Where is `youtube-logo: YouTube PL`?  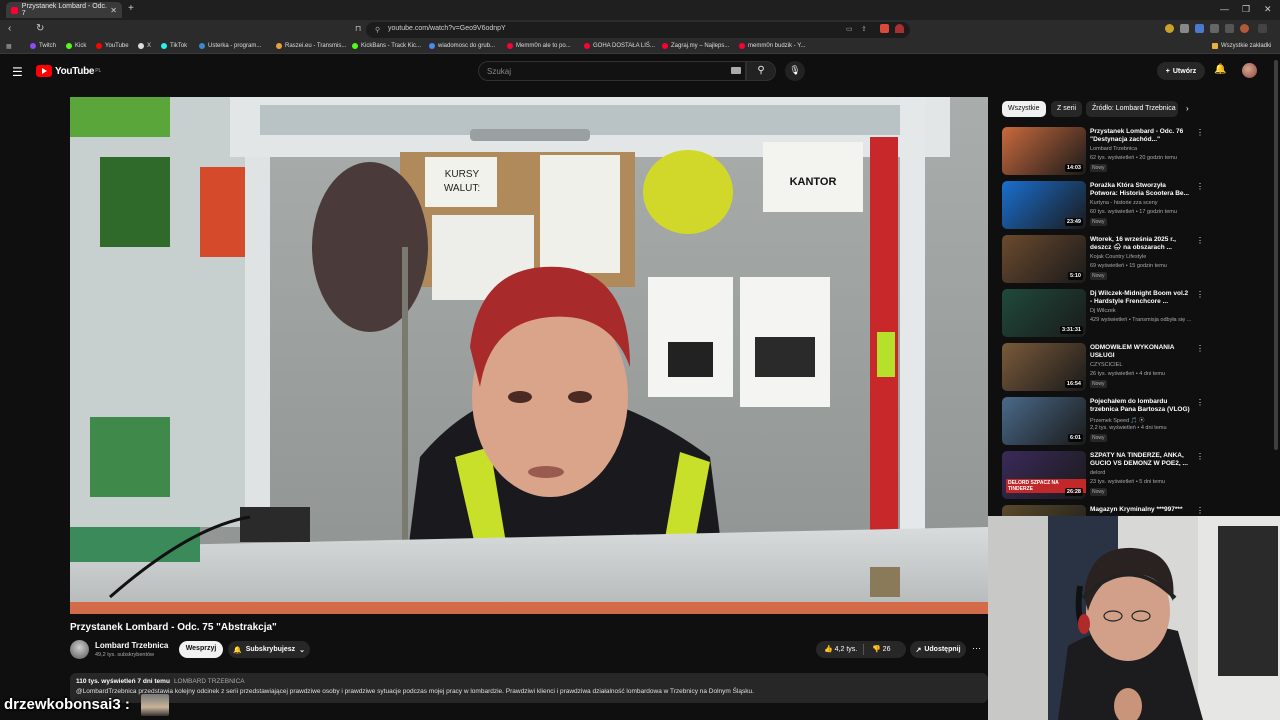 youtube-logo: YouTube PL is located at coordinates (68, 71).